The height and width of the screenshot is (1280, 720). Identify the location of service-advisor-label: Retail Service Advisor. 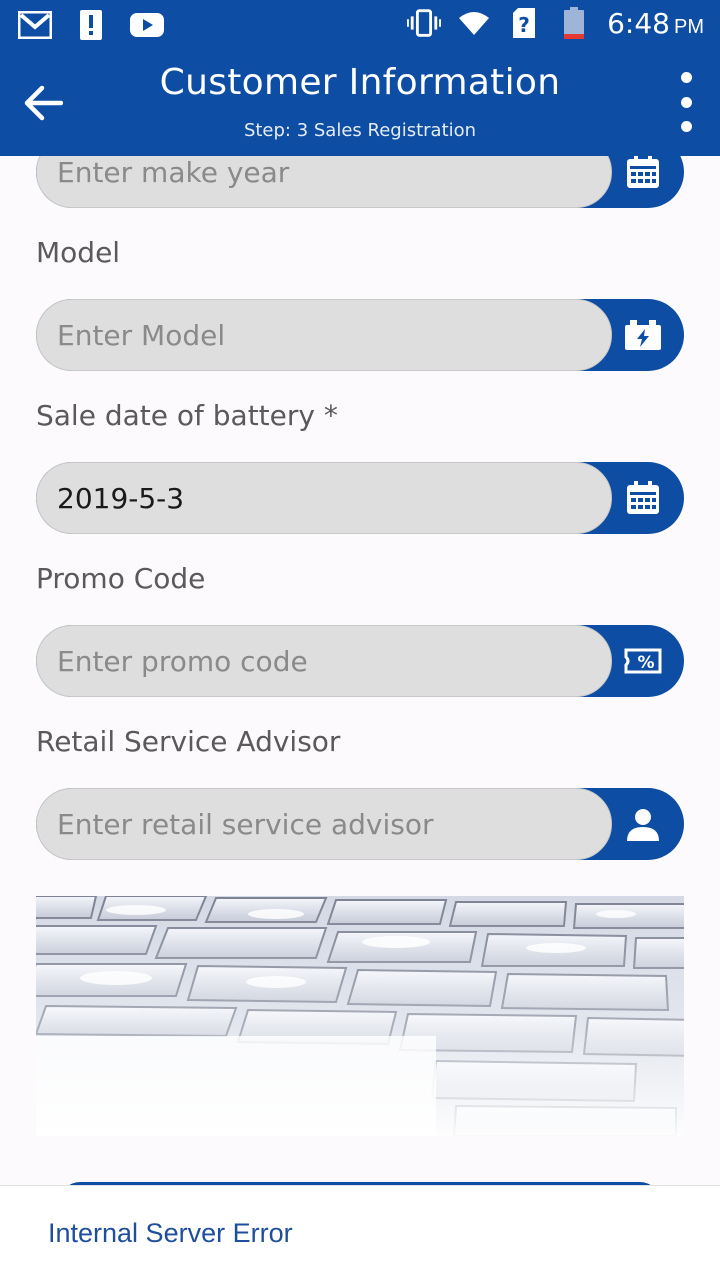
(188, 741).